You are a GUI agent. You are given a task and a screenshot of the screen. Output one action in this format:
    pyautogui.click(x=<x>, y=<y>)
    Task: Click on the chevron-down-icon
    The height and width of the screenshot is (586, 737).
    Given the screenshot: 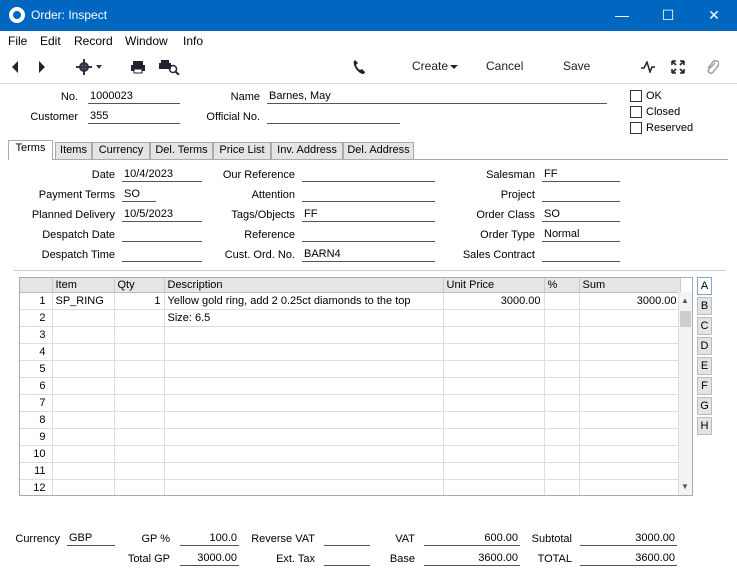 What is the action you would take?
    pyautogui.click(x=454, y=67)
    